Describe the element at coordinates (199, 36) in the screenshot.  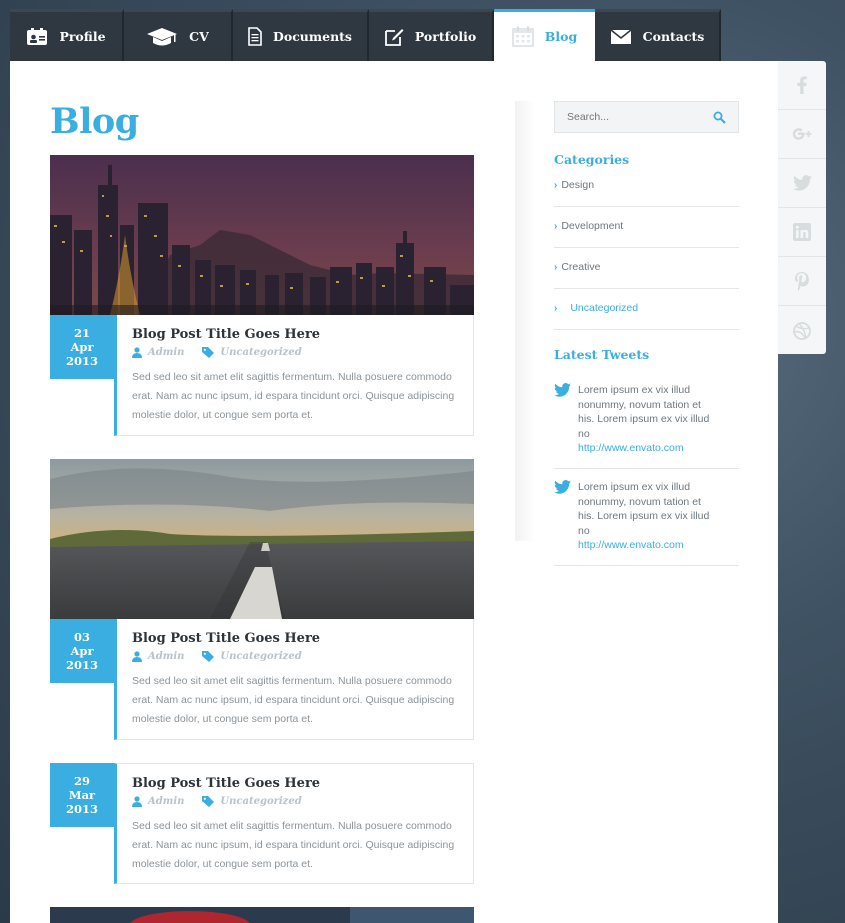
I see `tab-label: CV` at that location.